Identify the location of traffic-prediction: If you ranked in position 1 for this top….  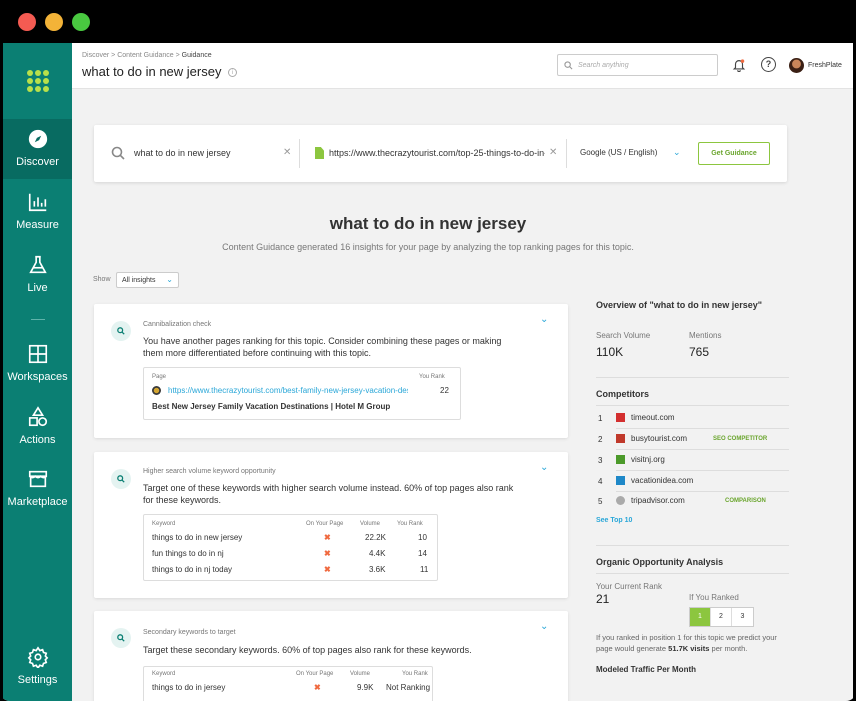
(695, 643).